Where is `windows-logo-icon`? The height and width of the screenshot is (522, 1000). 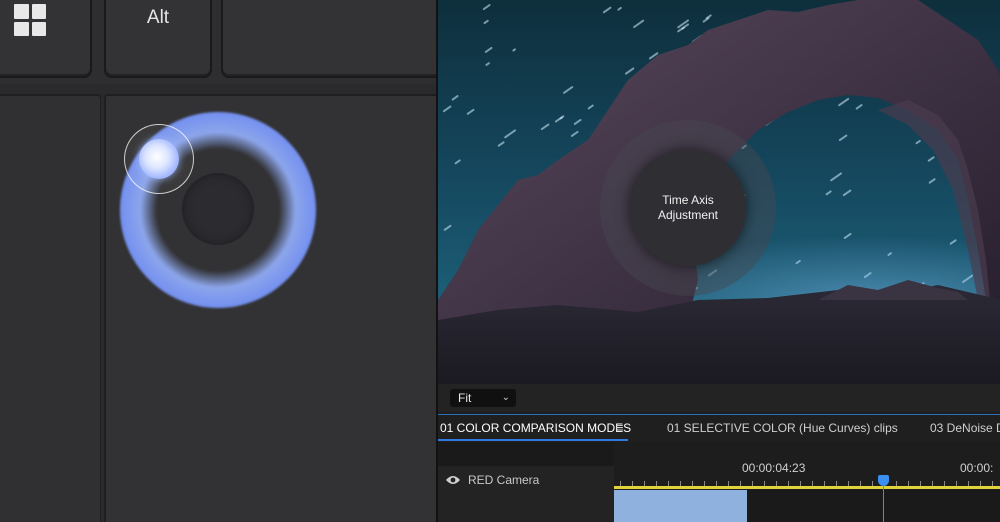
windows-logo-icon is located at coordinates (30, 20).